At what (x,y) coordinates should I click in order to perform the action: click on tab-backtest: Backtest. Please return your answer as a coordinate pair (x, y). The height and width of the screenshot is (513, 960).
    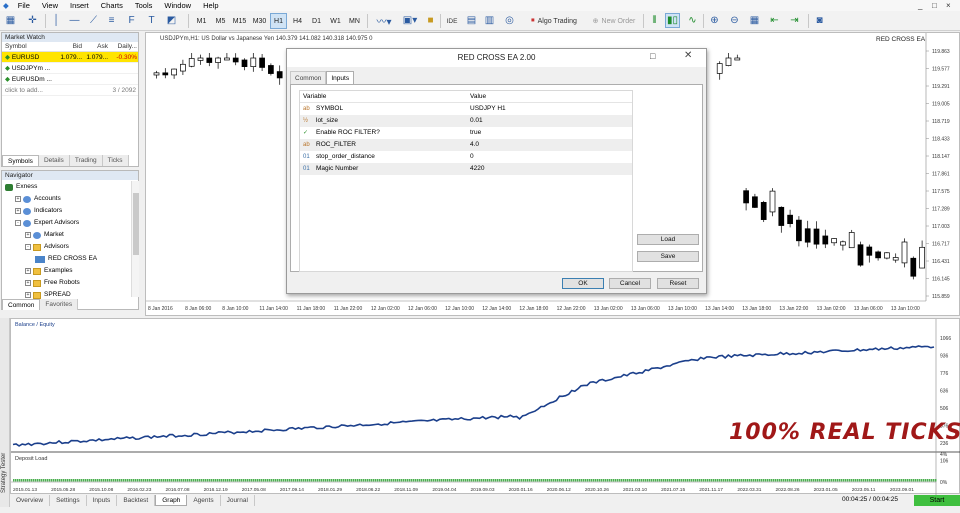
    Looking at the image, I should click on (136, 500).